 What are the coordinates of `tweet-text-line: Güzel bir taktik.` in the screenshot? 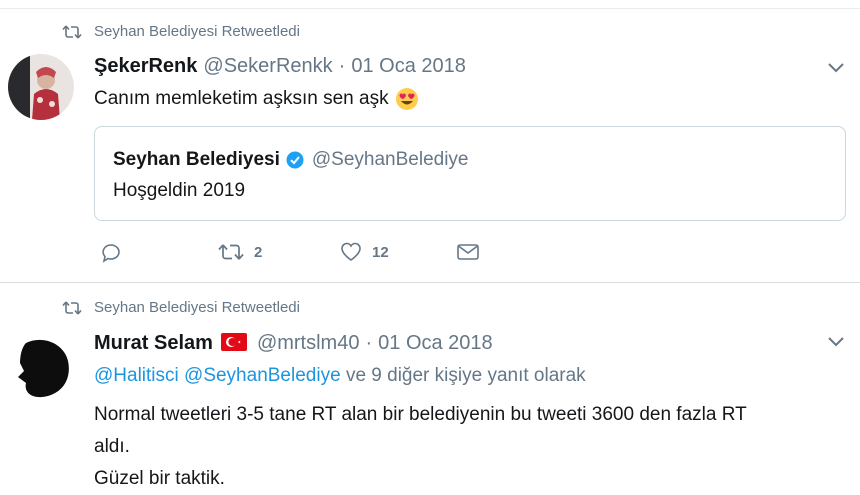 It's located at (159, 478).